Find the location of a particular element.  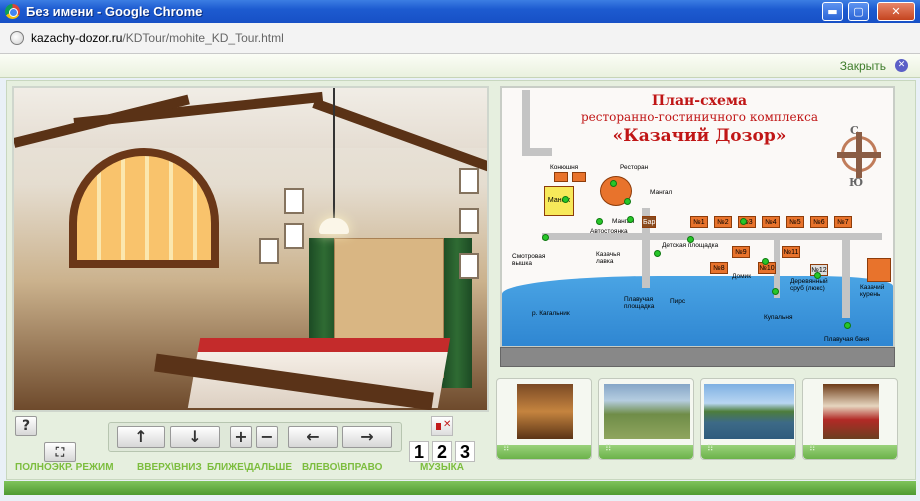

map-label-shop: Казачья лавка is located at coordinates (608, 258).